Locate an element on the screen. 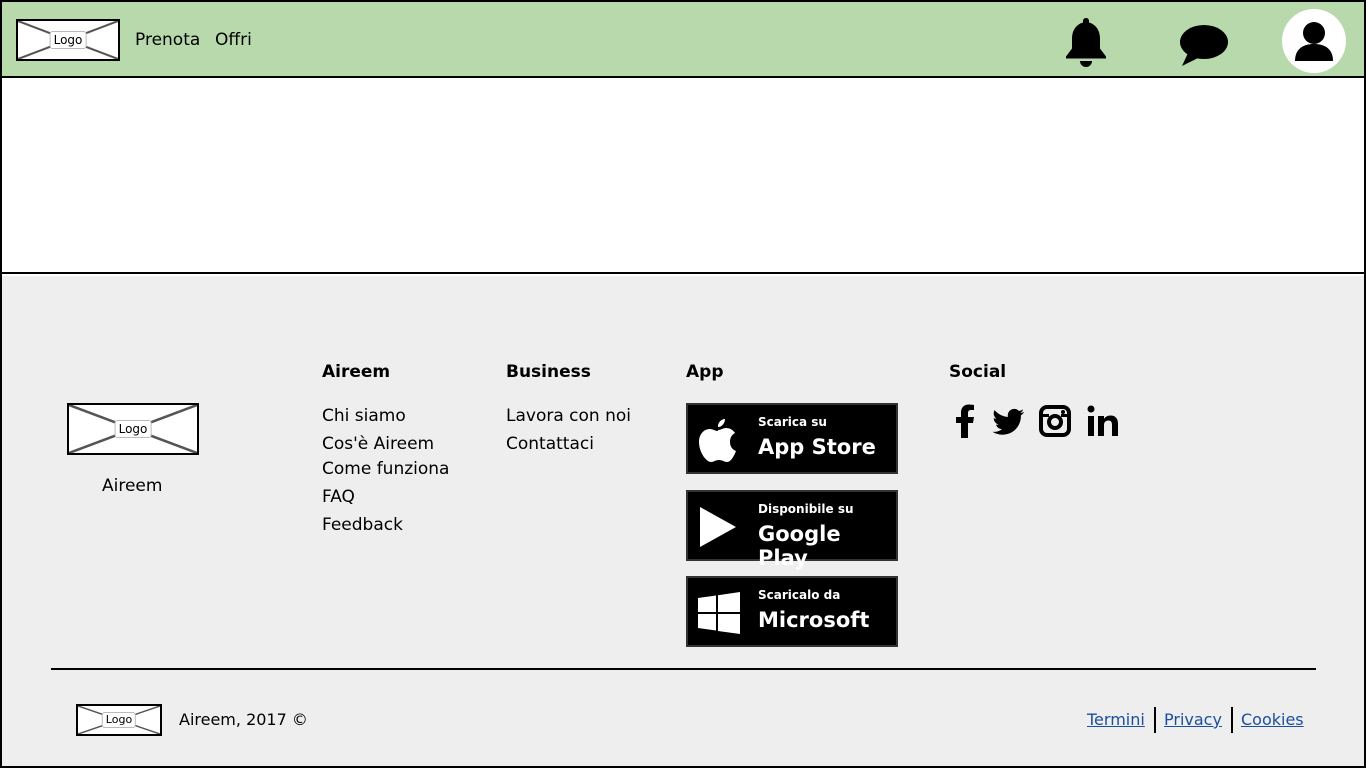 Image resolution: width=1366 pixels, height=768 pixels. badge-small-text: Scarica su is located at coordinates (792, 422).